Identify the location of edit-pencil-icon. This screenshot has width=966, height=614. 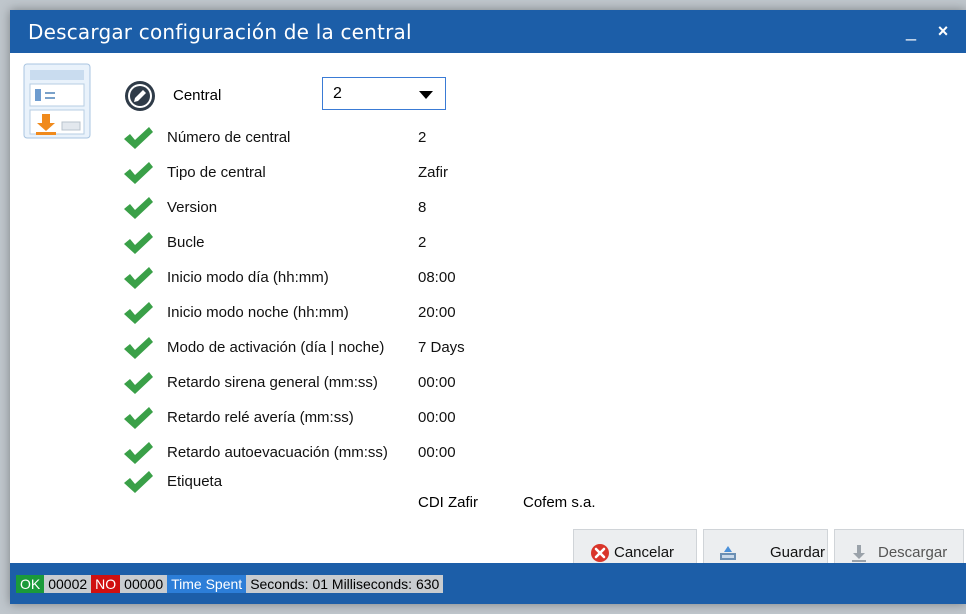
(140, 96).